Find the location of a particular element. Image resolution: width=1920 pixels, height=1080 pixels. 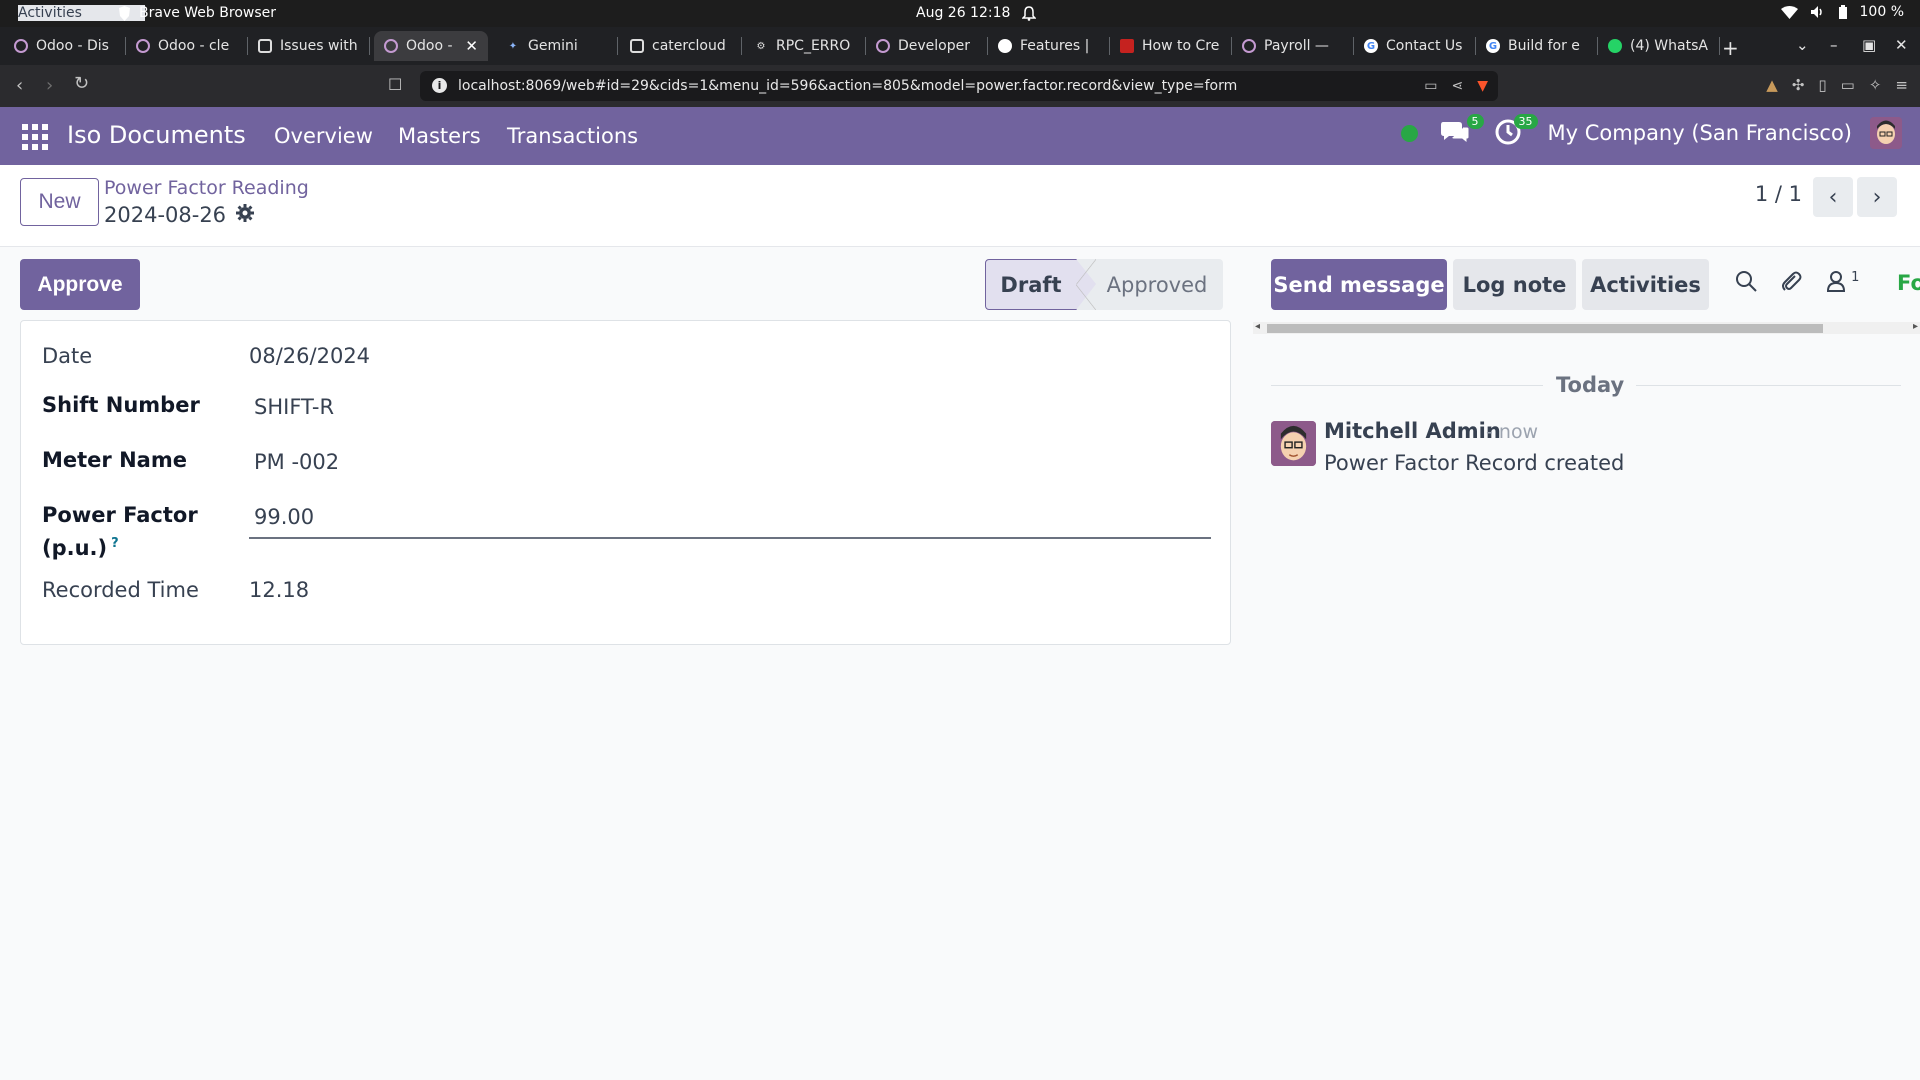

followers-button: 1 is located at coordinates (1842, 283).